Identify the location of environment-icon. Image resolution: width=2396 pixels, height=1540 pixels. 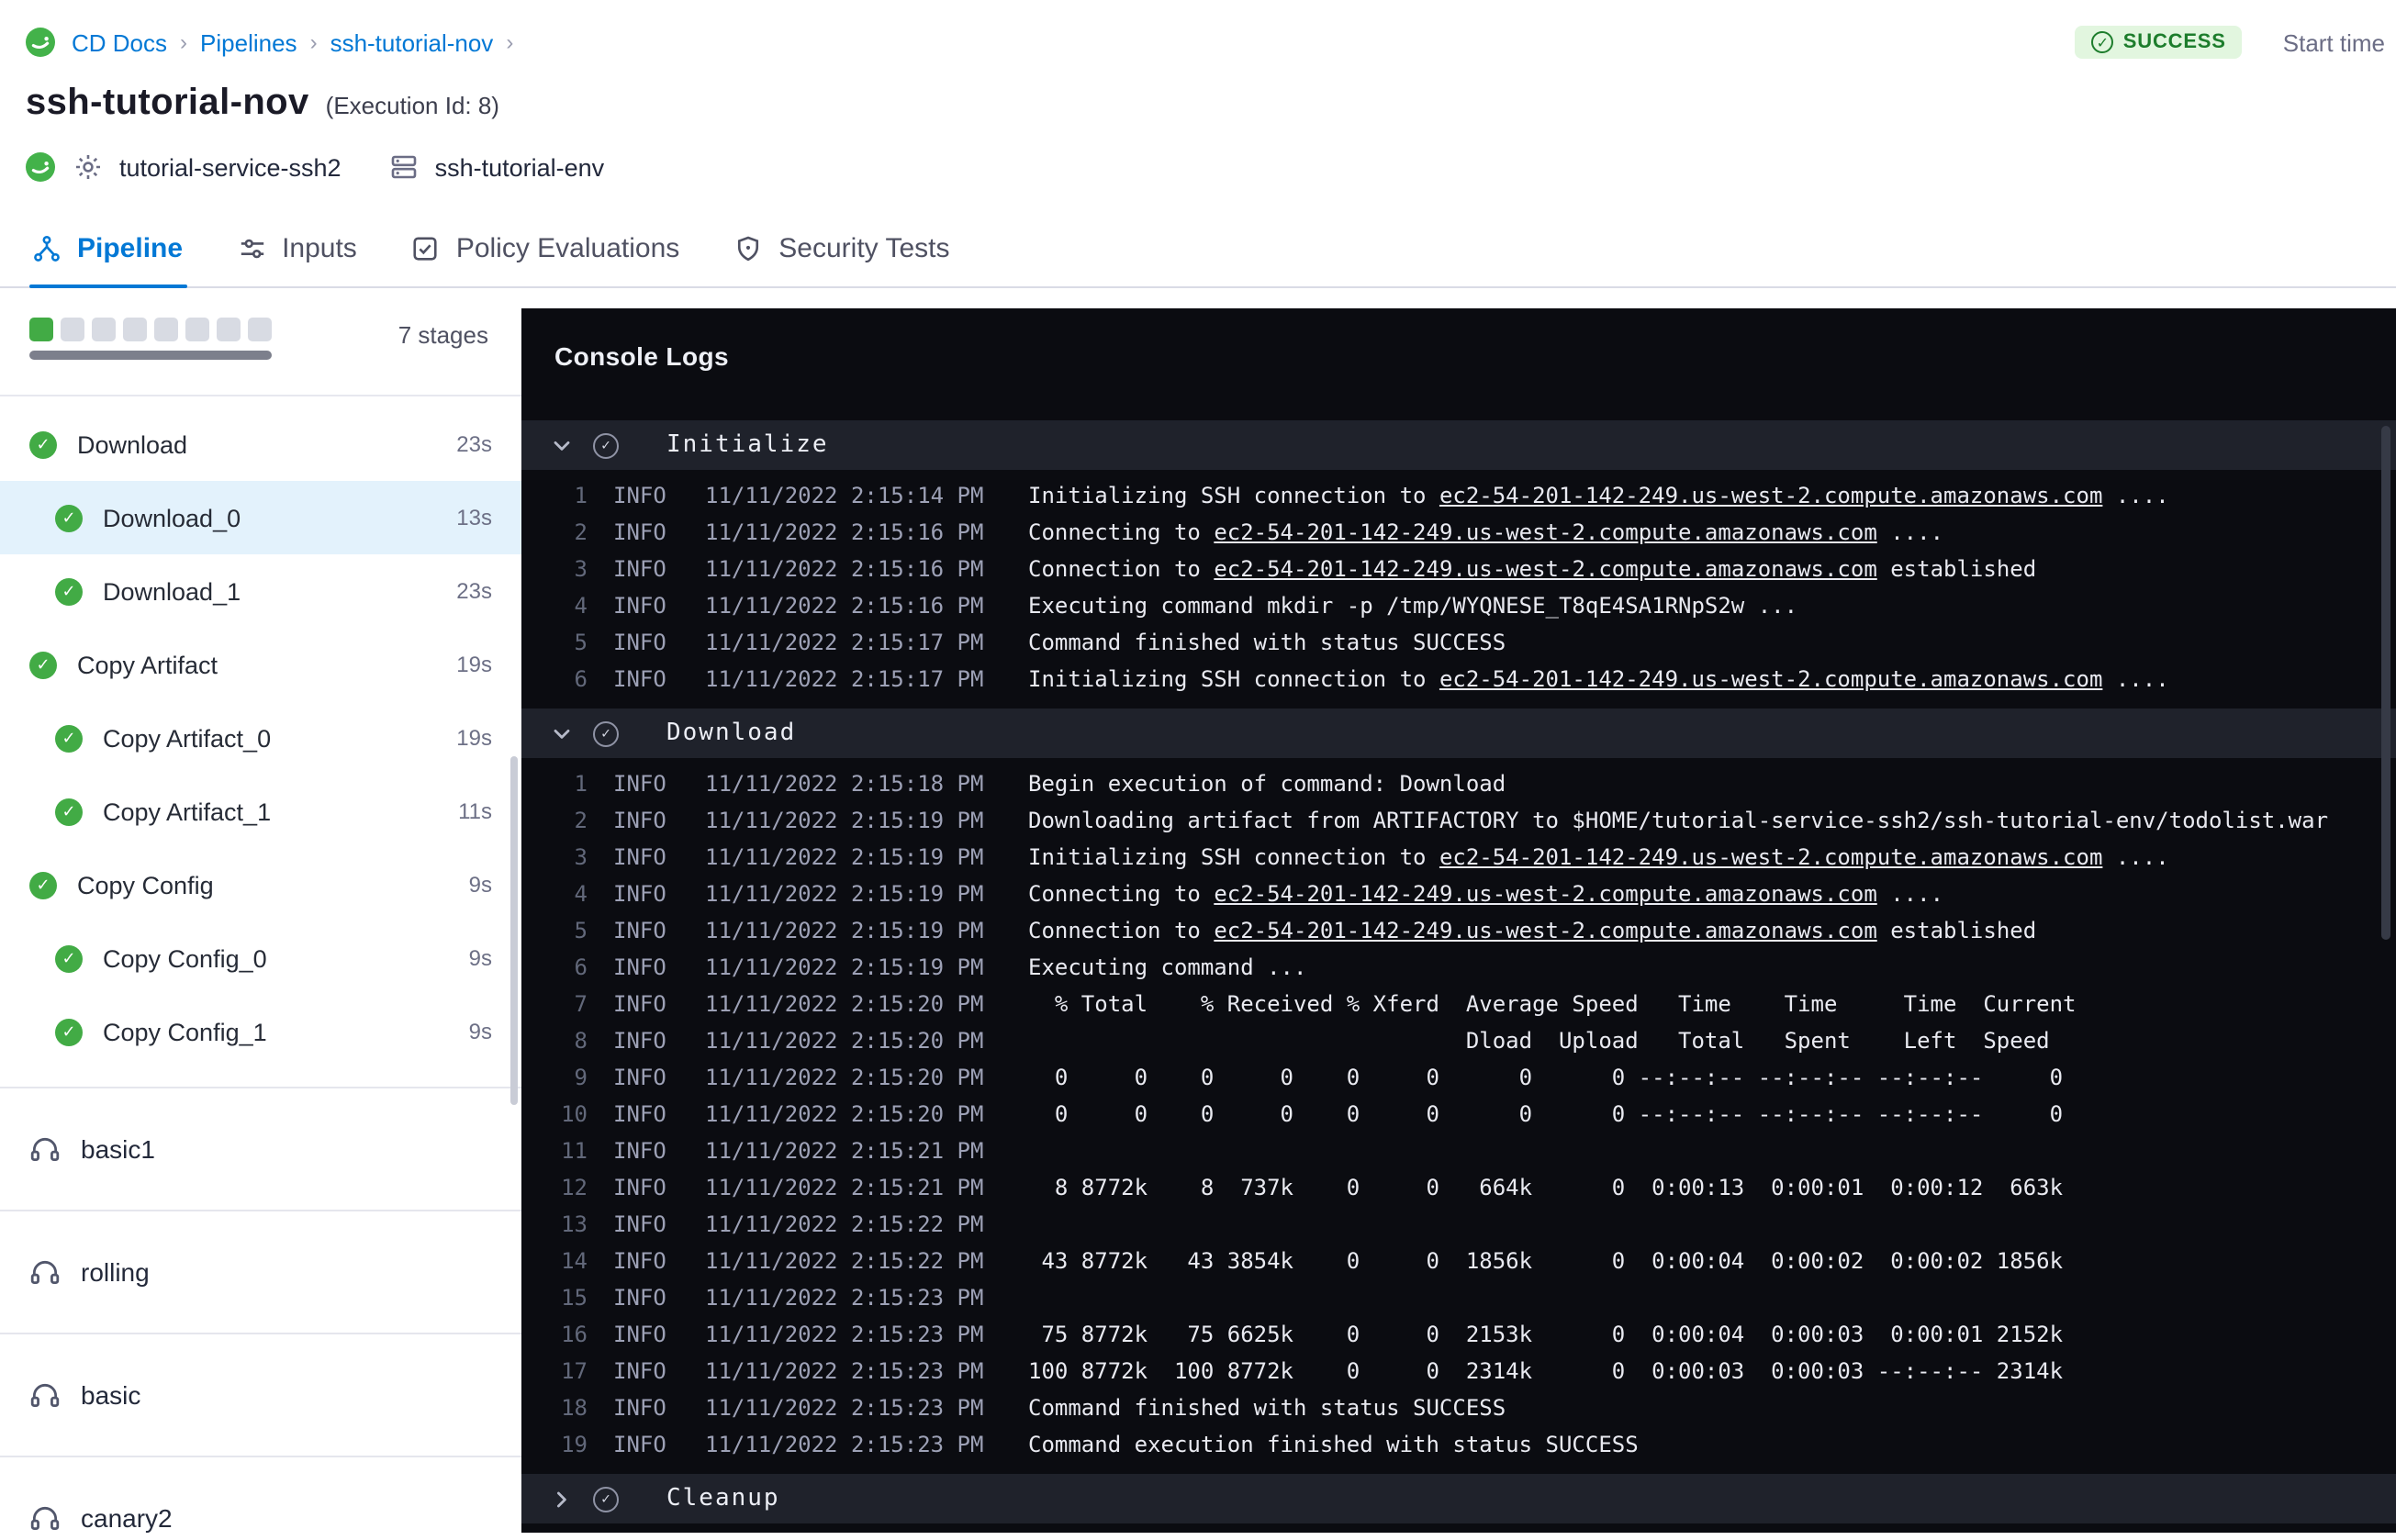
(404, 167).